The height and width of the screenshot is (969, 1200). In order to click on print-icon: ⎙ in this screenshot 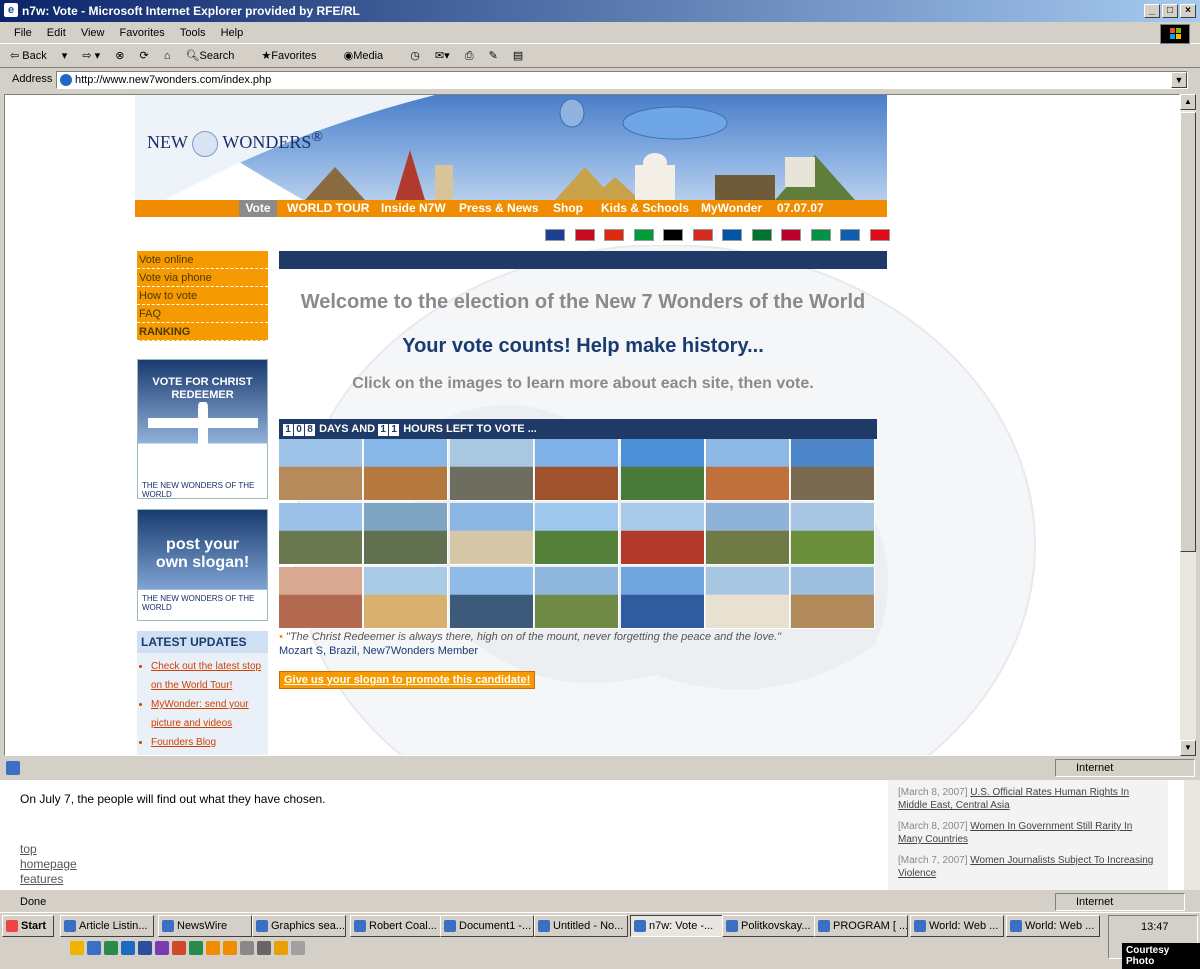, I will do `click(469, 56)`.